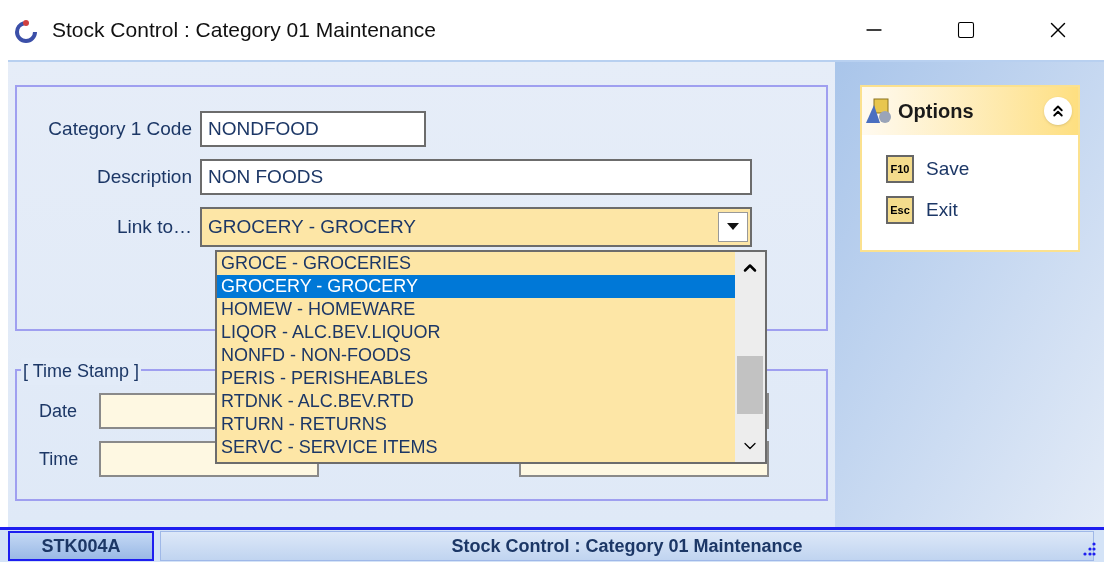 Image resolution: width=1104 pixels, height=562 pixels. Describe the element at coordinates (313, 129) in the screenshot. I see `text-field: NONDFOOD` at that location.